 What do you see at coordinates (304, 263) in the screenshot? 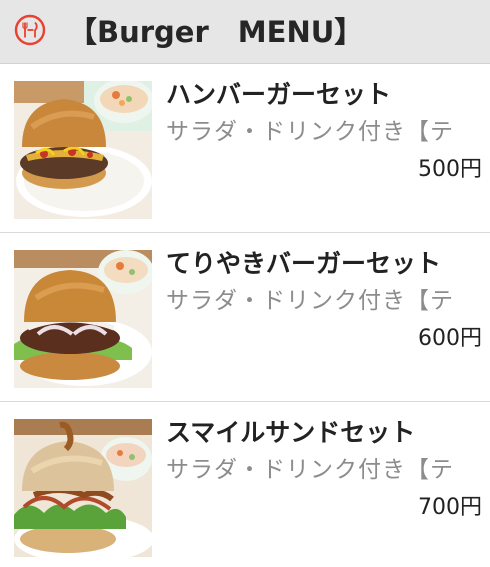
I see `menu-item-name: てりやきバーガーセット` at bounding box center [304, 263].